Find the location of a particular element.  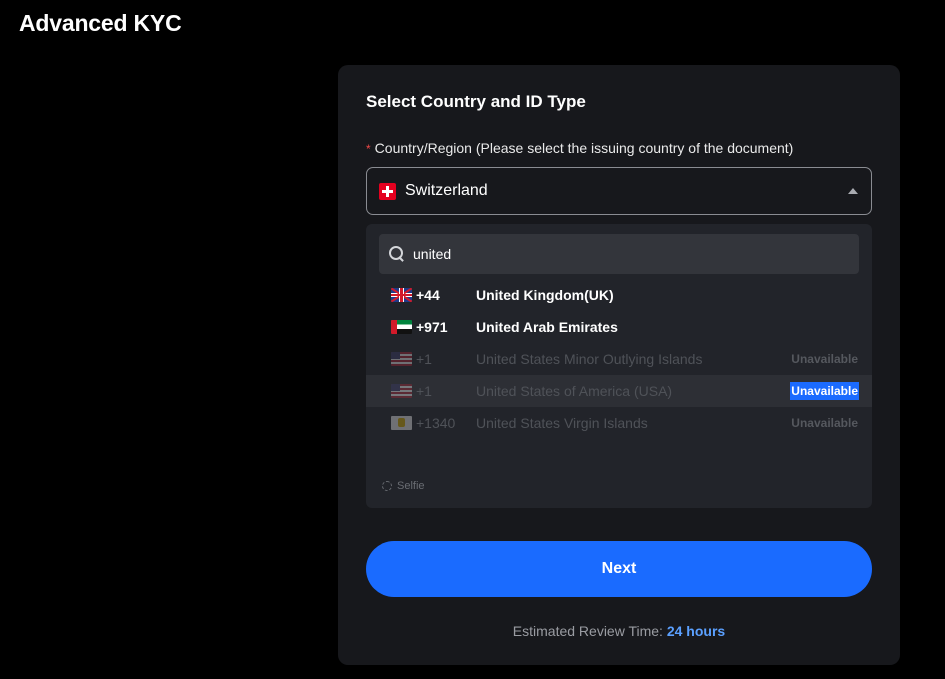

flag-switzerland-icon is located at coordinates (387, 191).